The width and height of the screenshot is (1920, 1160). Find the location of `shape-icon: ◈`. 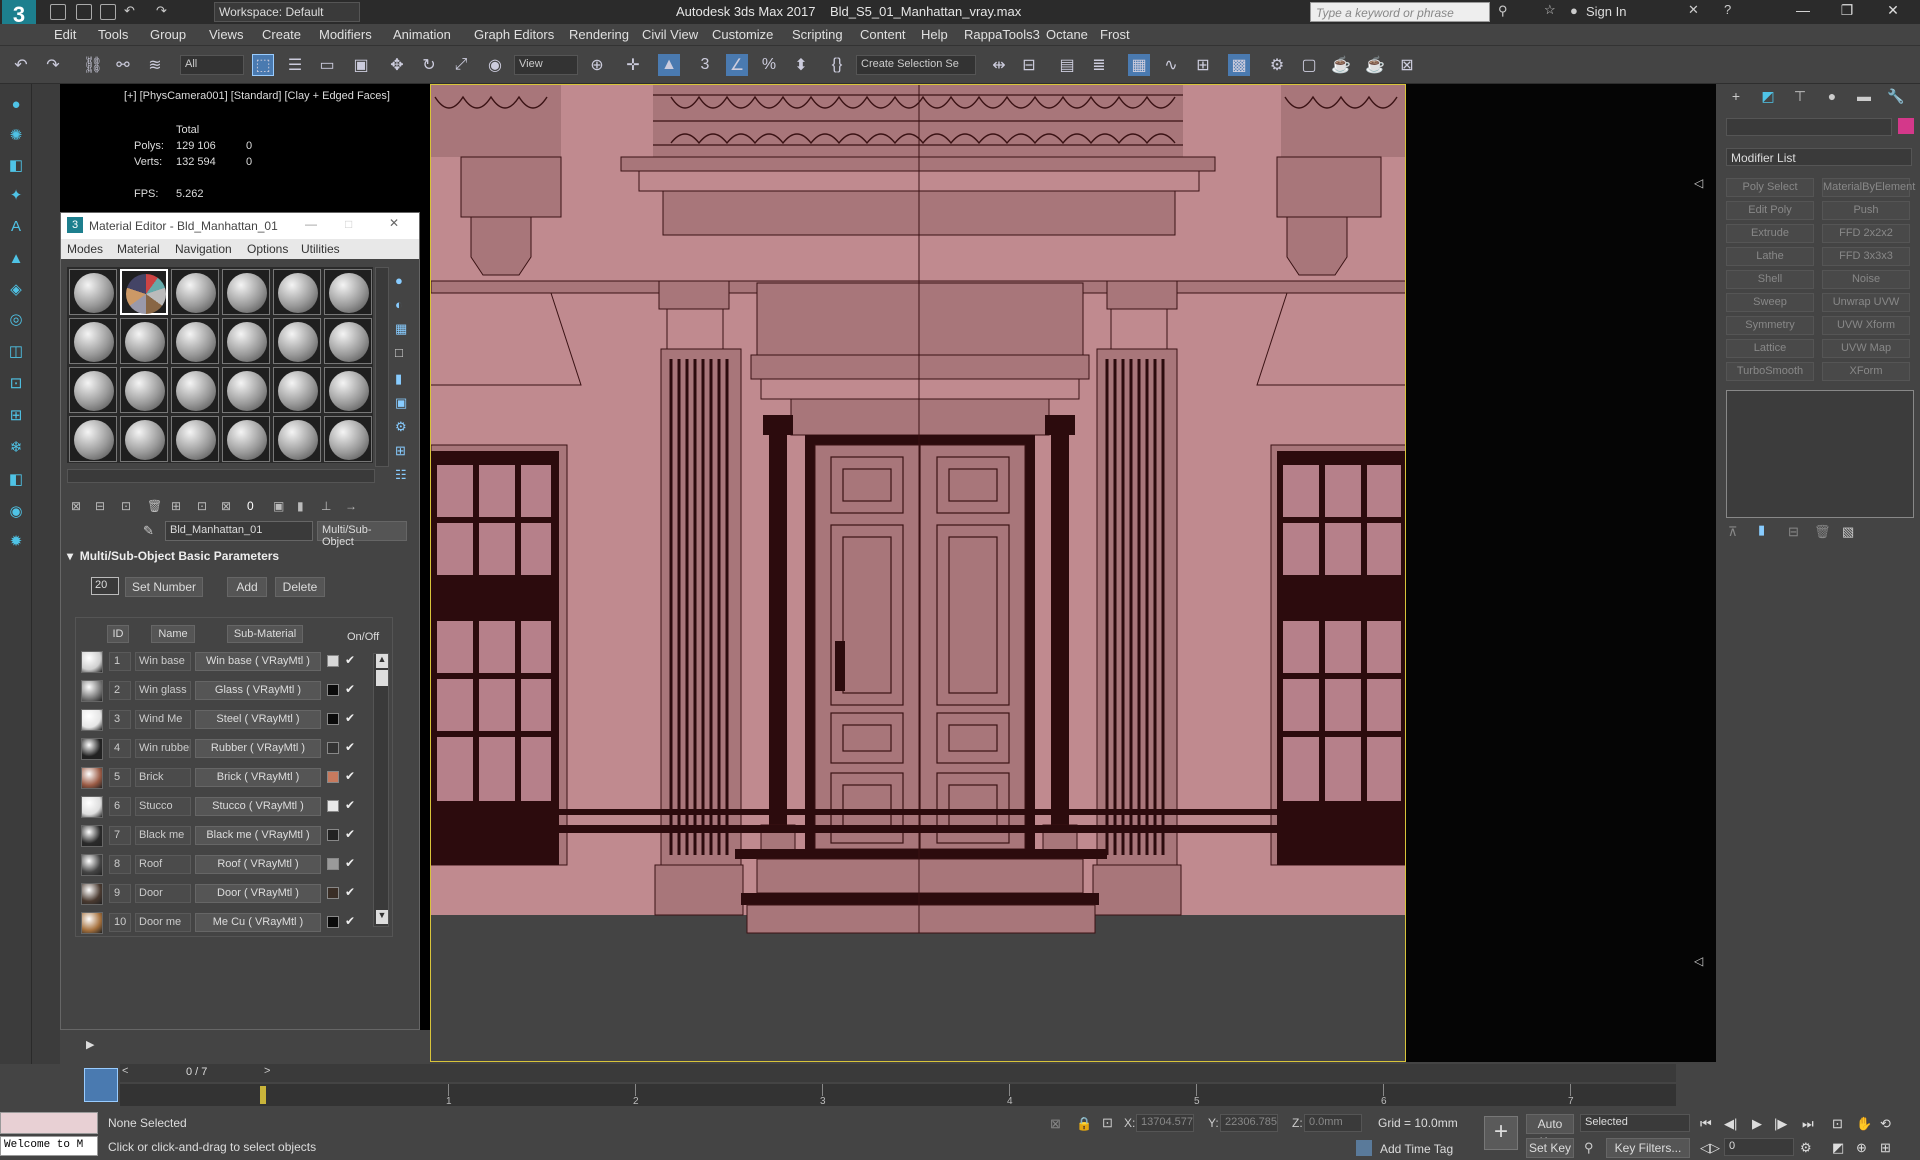

shape-icon: ◈ is located at coordinates (16, 289).